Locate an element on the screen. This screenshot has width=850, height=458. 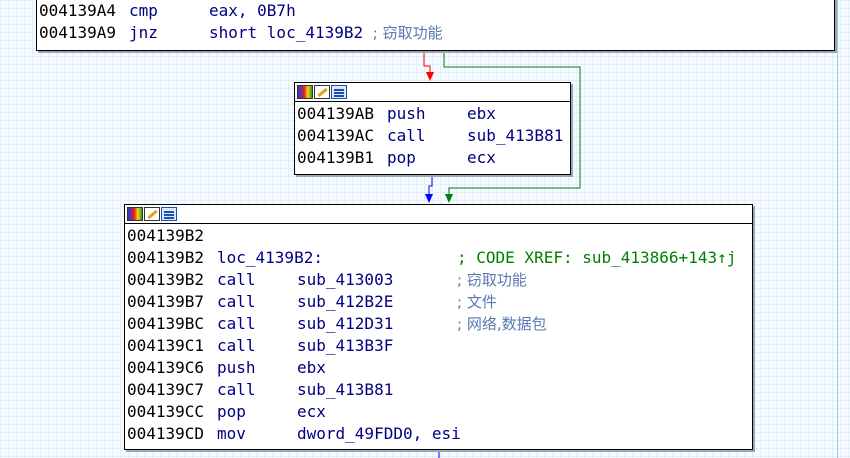
asm-line: 004139C7 call sub_413B81 is located at coordinates (439, 390).